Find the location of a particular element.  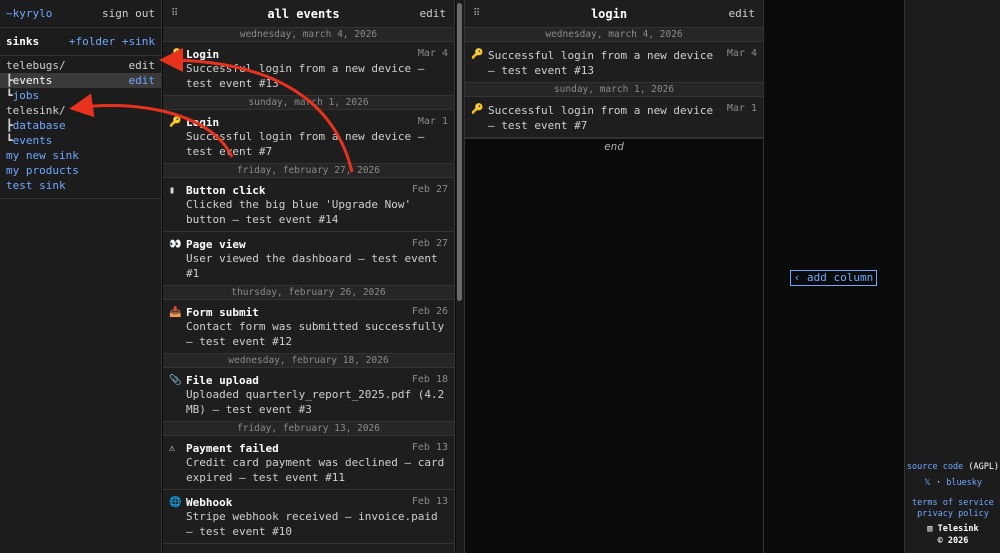

column-title: login is located at coordinates (609, 13).